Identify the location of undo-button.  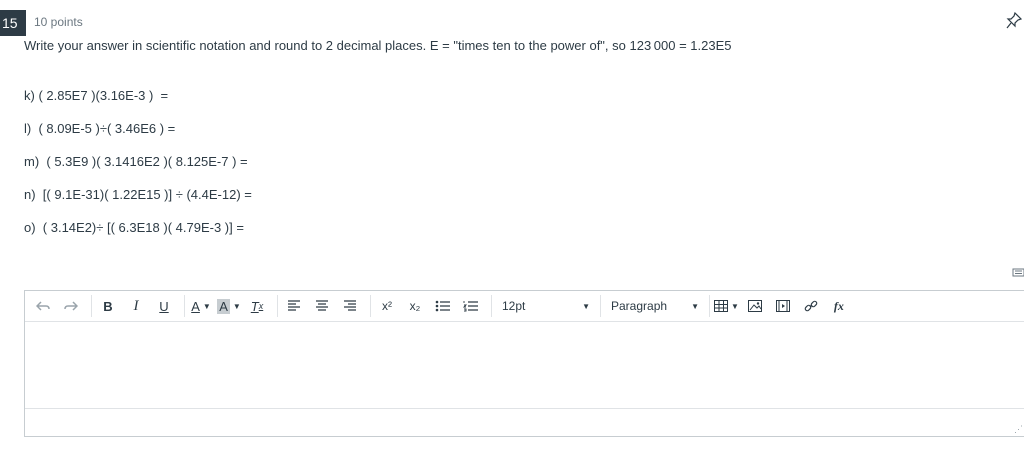
(43, 306).